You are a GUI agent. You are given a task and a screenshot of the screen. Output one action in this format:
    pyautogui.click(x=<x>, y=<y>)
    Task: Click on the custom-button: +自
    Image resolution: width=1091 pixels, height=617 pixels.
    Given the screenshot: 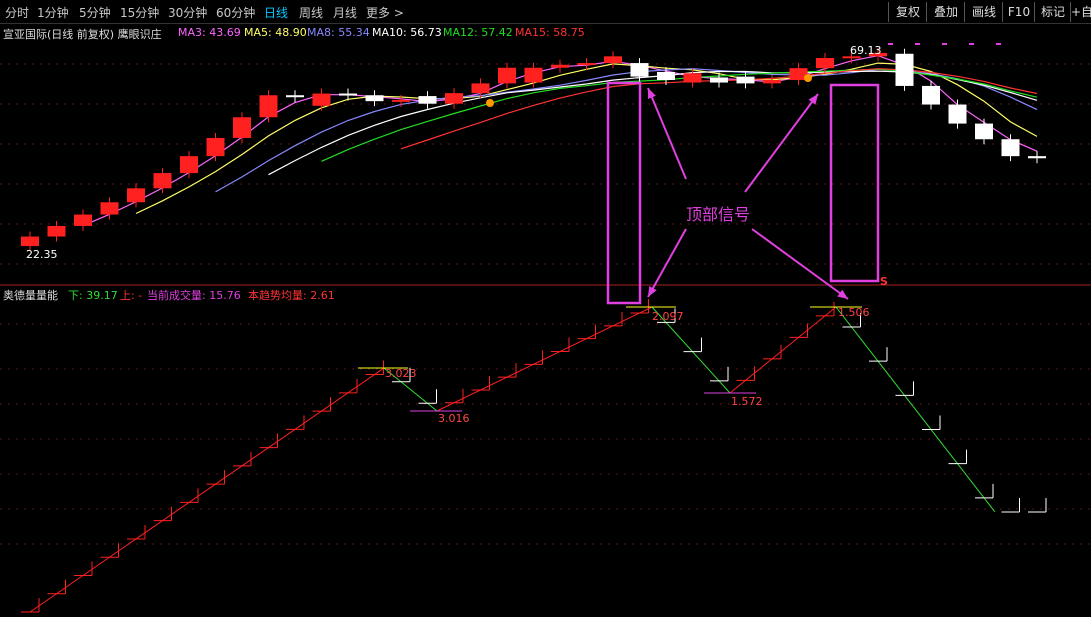 What is the action you would take?
    pyautogui.click(x=1080, y=12)
    